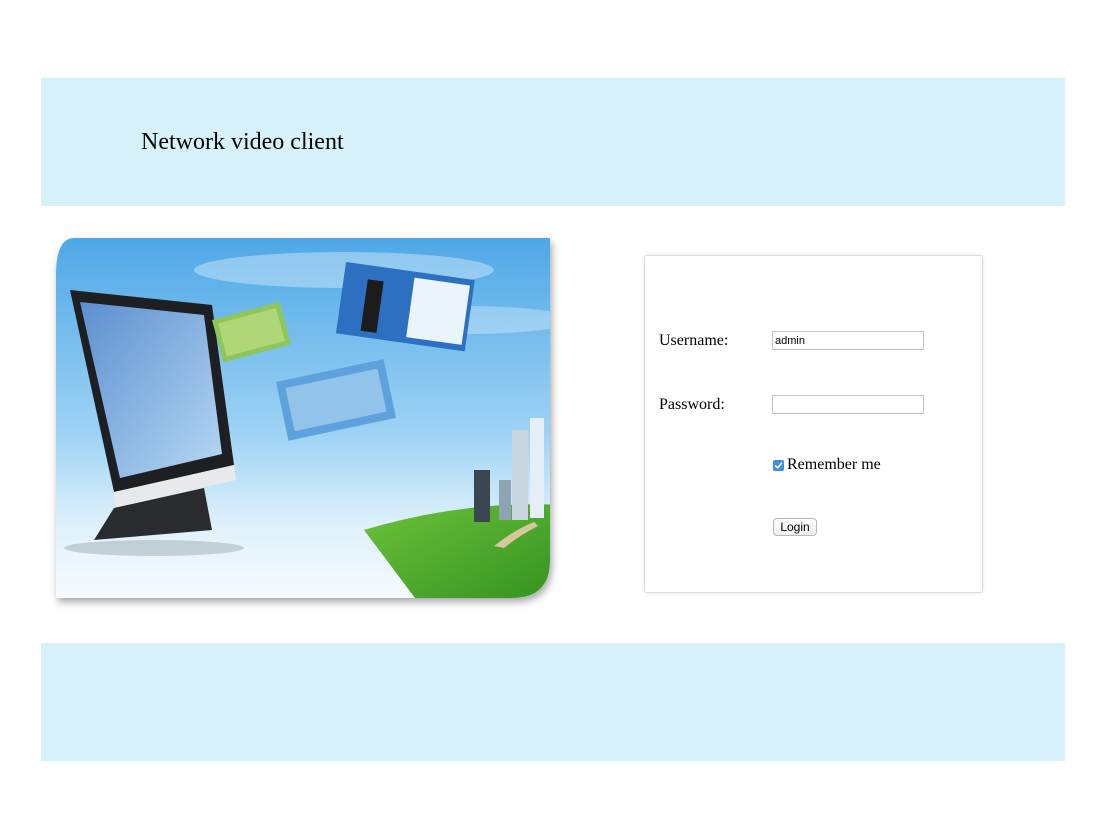 The image size is (1119, 816). What do you see at coordinates (692, 404) in the screenshot?
I see `password-label: Password:` at bounding box center [692, 404].